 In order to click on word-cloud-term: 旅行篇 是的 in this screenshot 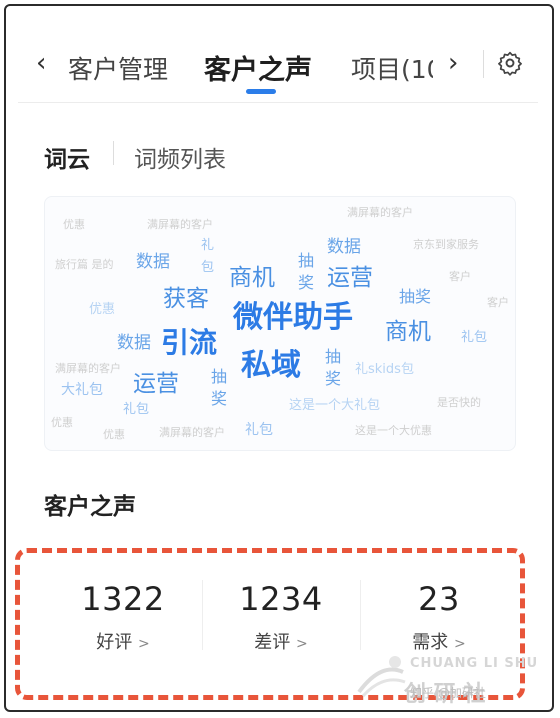, I will do `click(84, 264)`.